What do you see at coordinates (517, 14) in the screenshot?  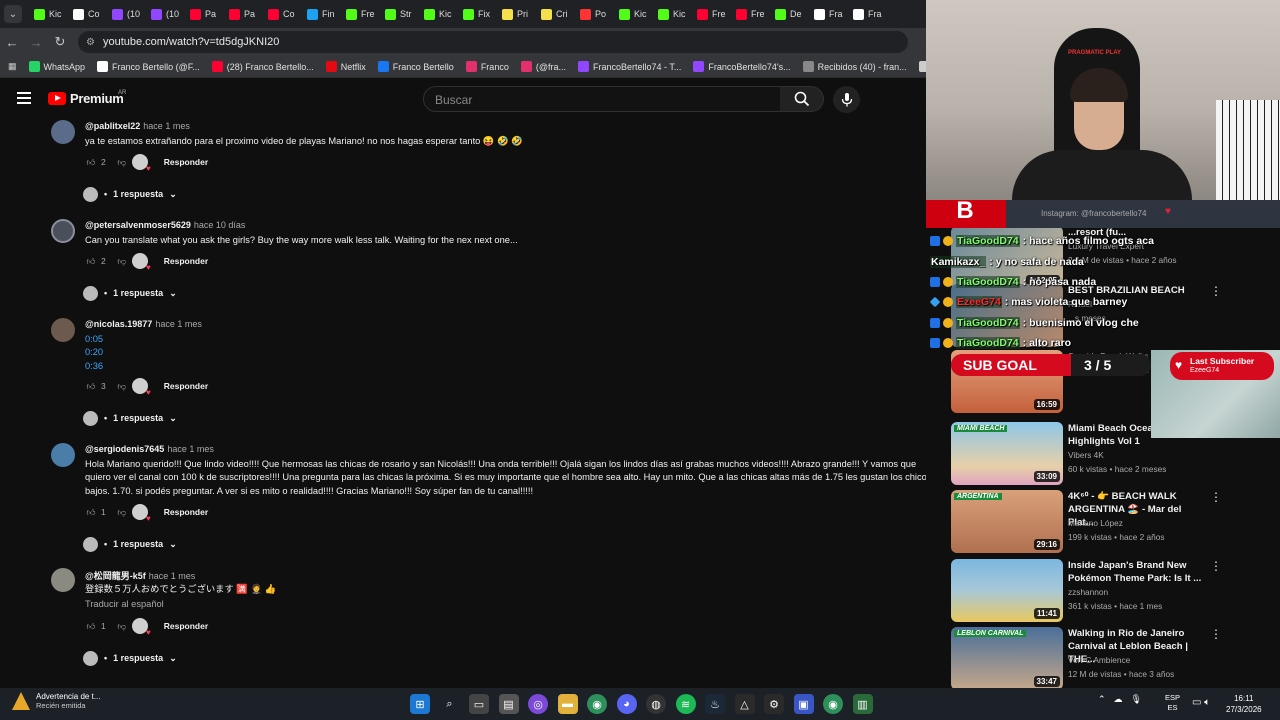 I see `browser-tab: Pri` at bounding box center [517, 14].